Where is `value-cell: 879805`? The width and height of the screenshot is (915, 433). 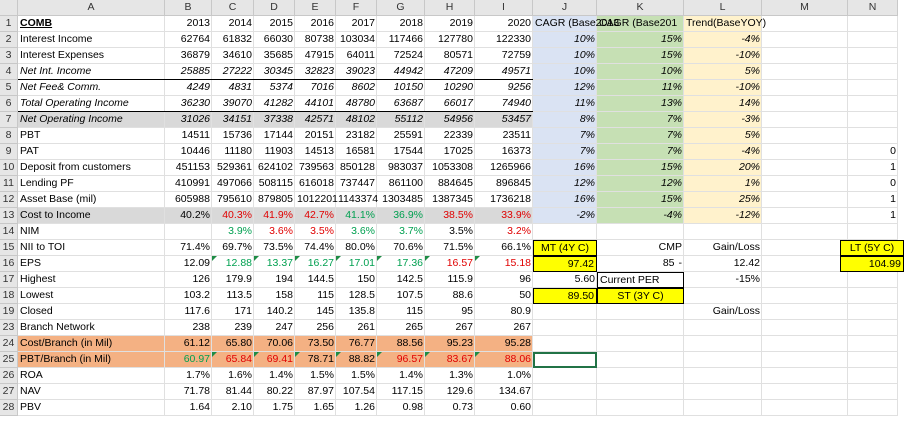 value-cell: 879805 is located at coordinates (274, 200).